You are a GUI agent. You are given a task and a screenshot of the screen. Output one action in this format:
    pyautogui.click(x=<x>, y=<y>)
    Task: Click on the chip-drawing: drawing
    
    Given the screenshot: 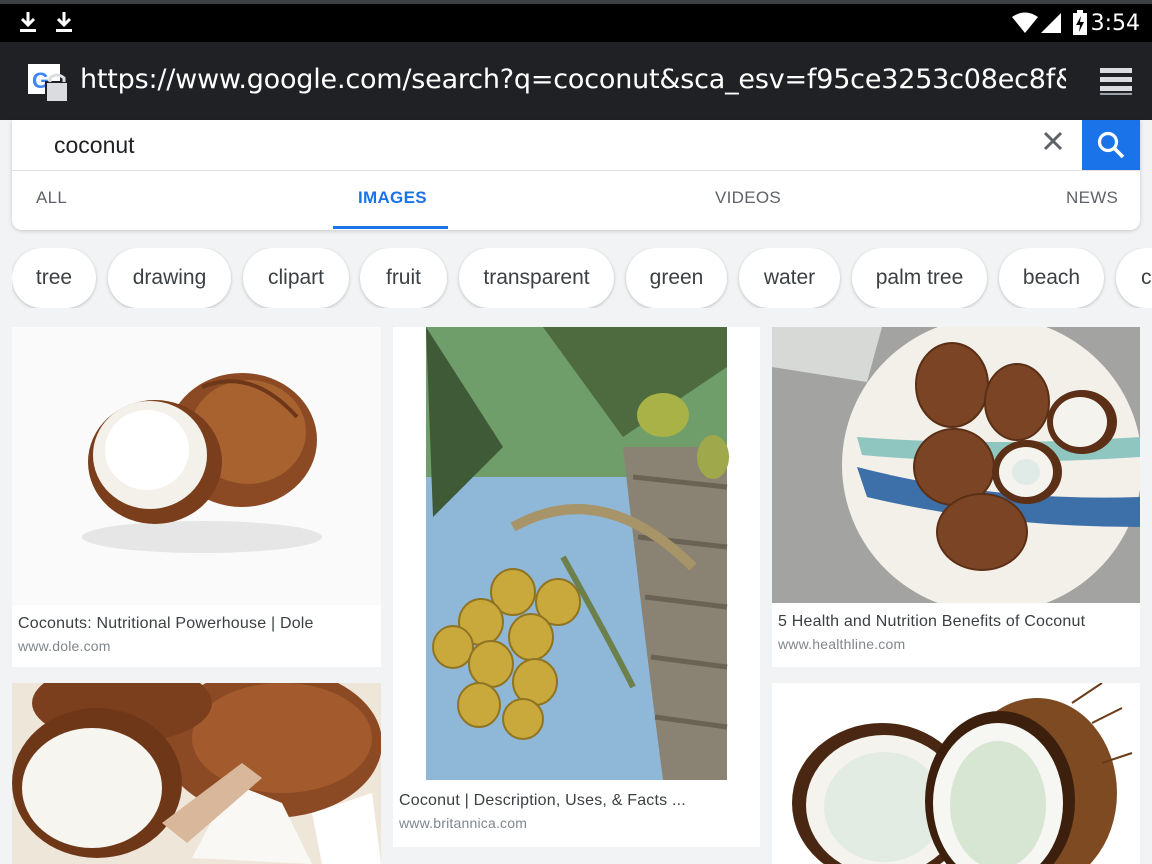 What is the action you would take?
    pyautogui.click(x=169, y=278)
    